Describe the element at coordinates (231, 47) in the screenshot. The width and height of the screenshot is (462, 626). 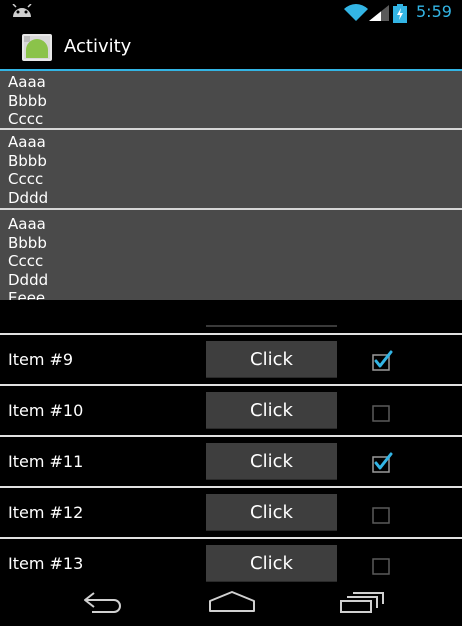
I see `action-bar: Activity` at that location.